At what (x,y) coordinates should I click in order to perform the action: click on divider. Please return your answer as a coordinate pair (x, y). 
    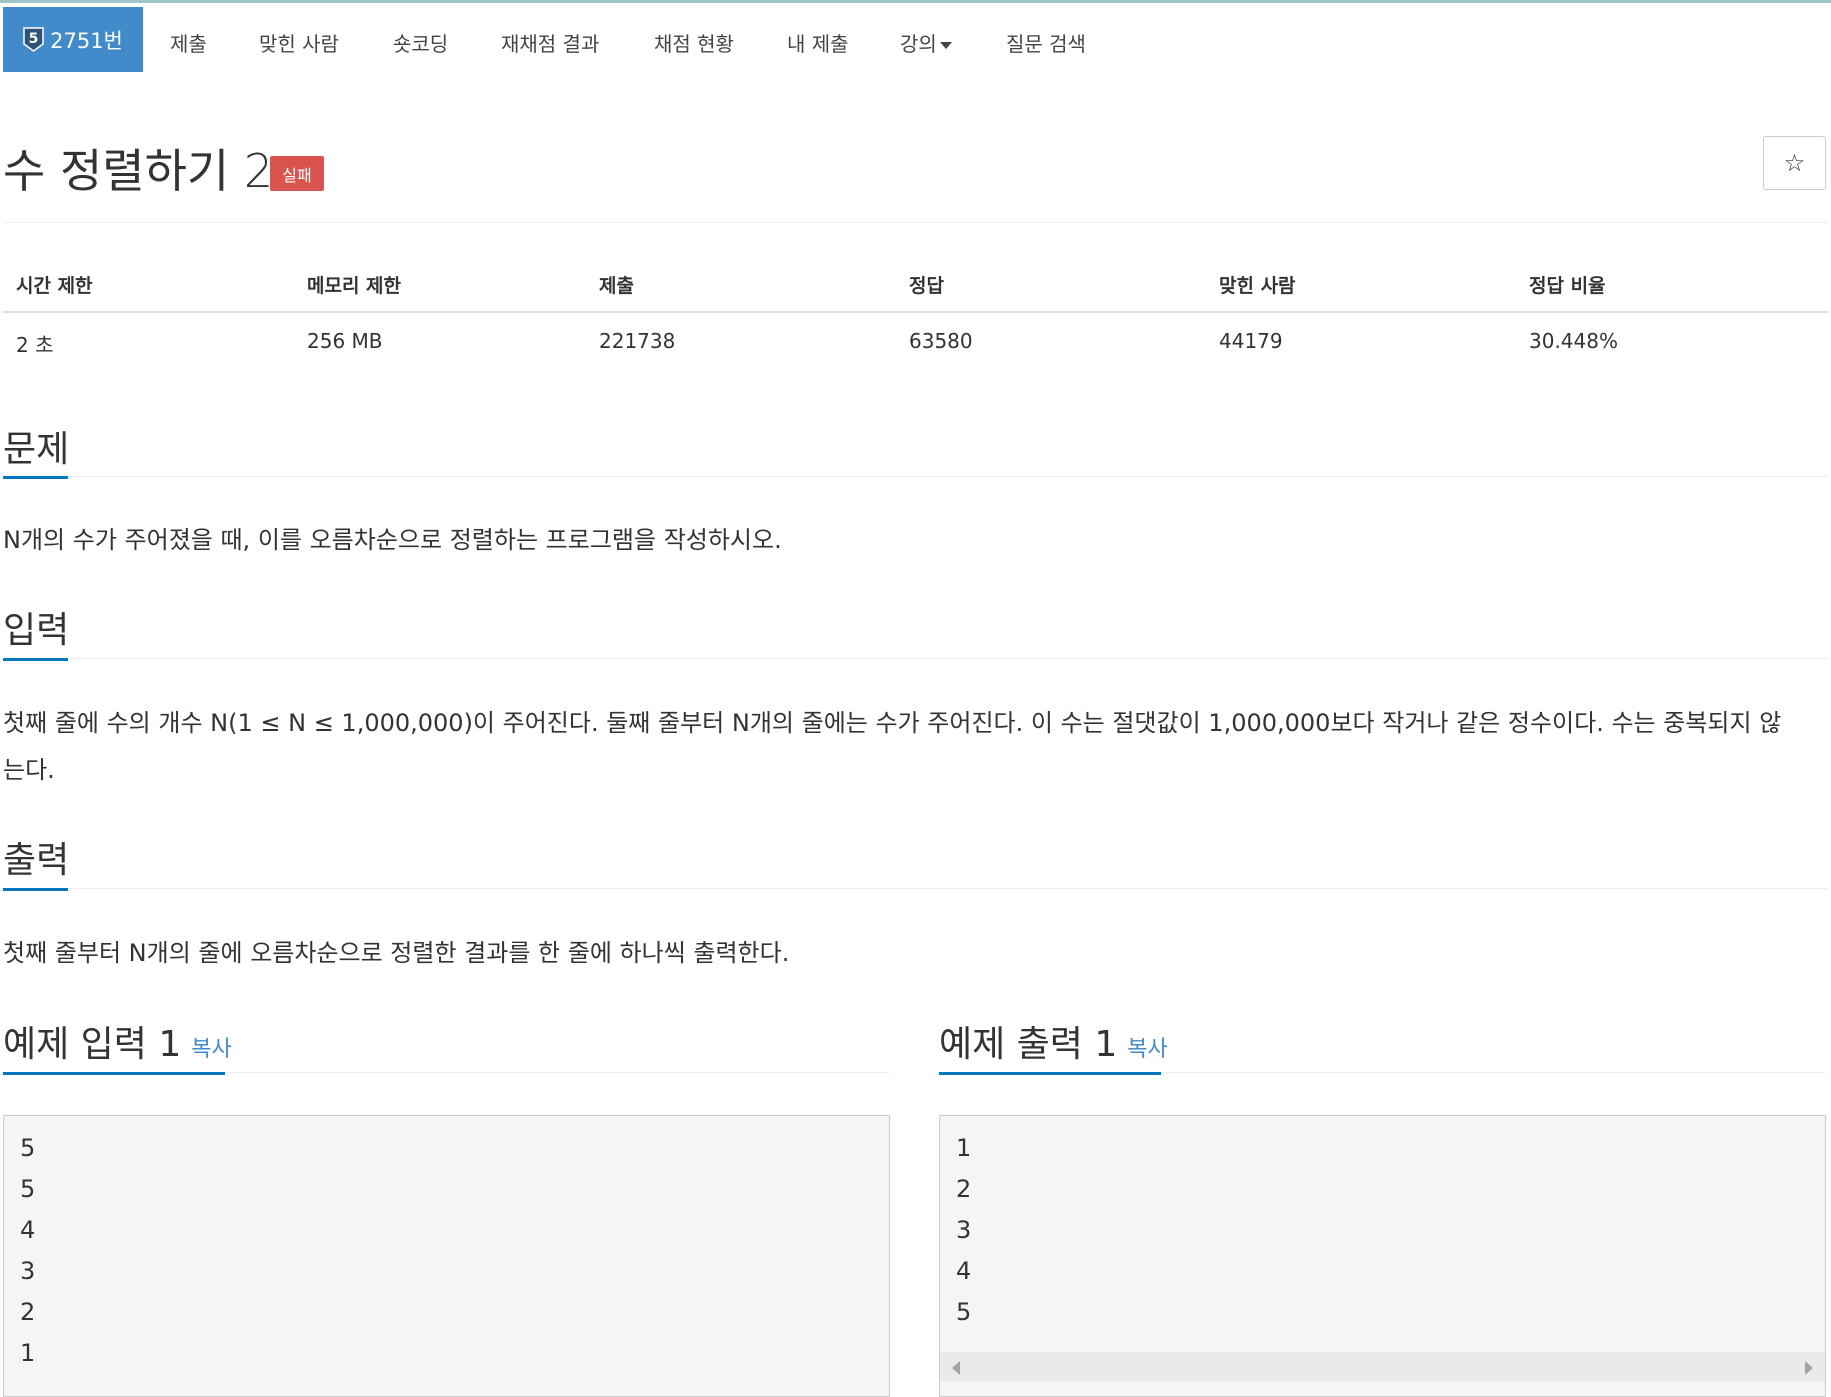
    Looking at the image, I should click on (915, 222).